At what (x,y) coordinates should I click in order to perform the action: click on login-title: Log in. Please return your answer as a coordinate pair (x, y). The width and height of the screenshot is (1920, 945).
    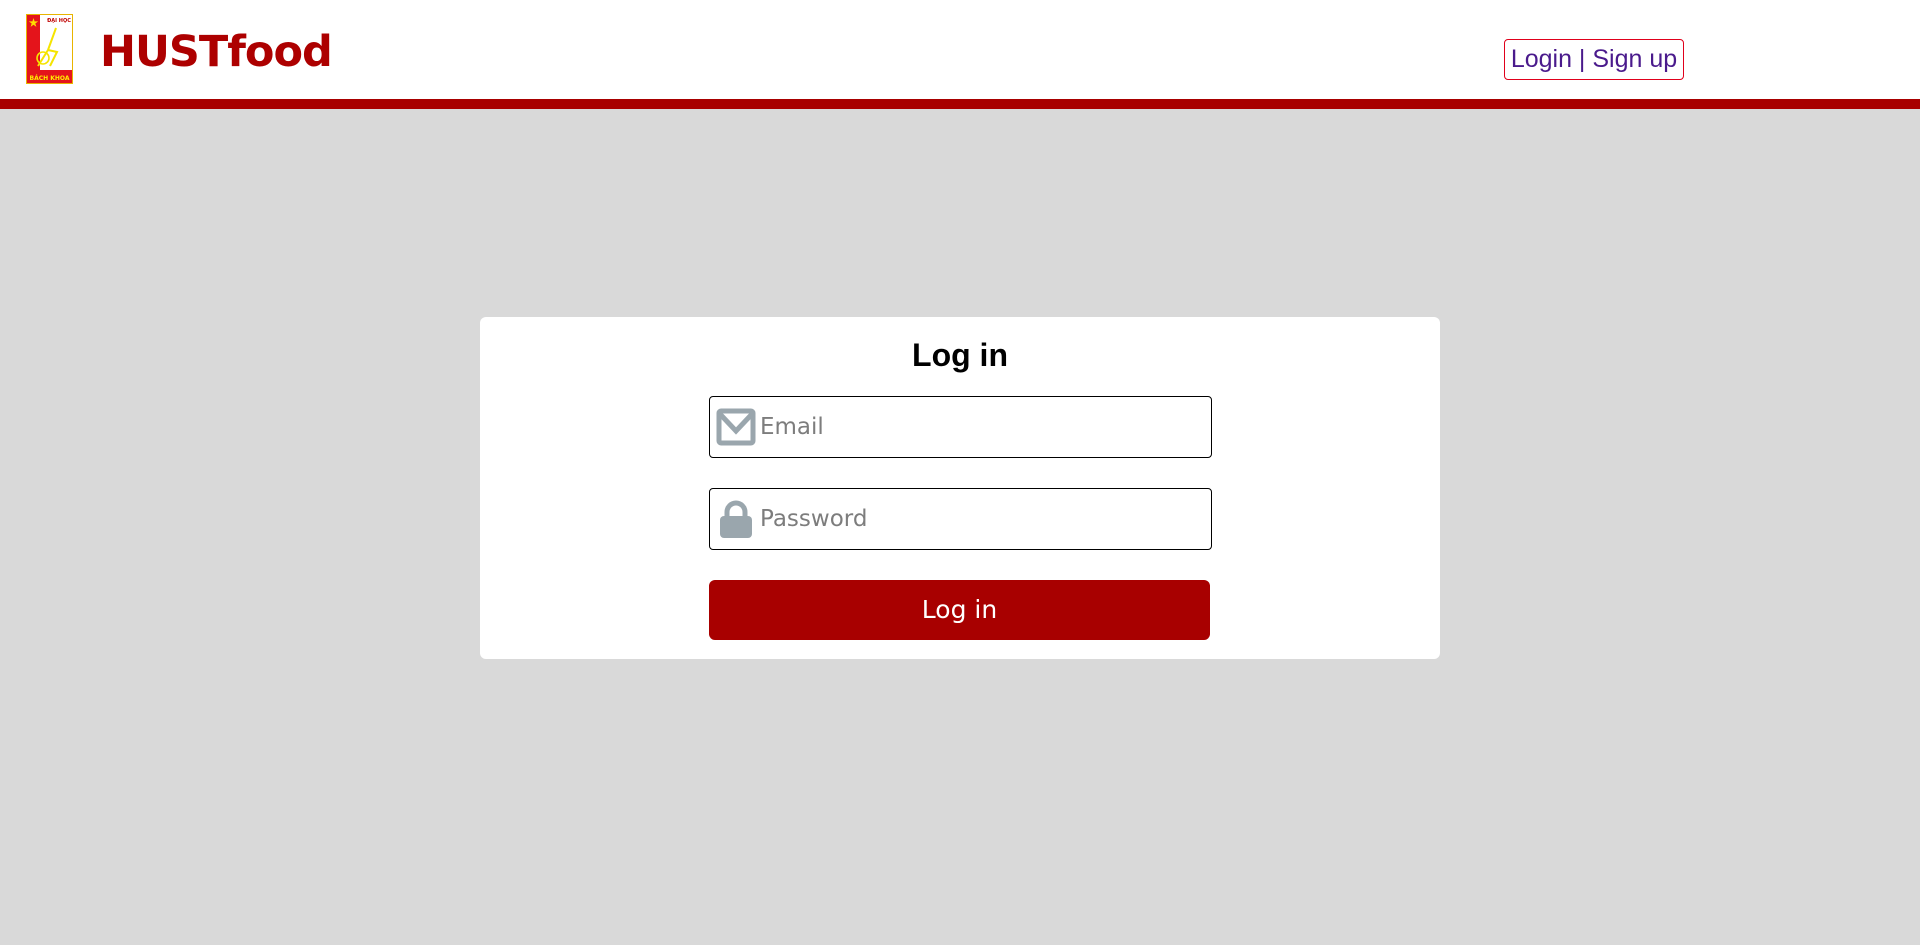
    Looking at the image, I should click on (960, 355).